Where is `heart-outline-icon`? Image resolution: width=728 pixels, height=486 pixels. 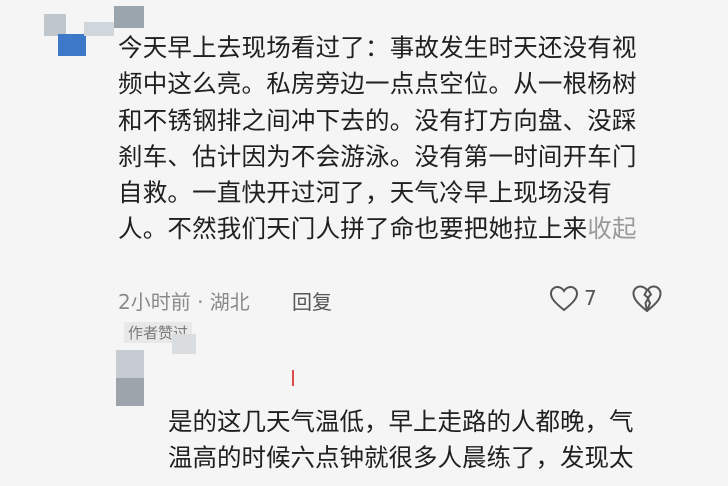
heart-outline-icon is located at coordinates (564, 301).